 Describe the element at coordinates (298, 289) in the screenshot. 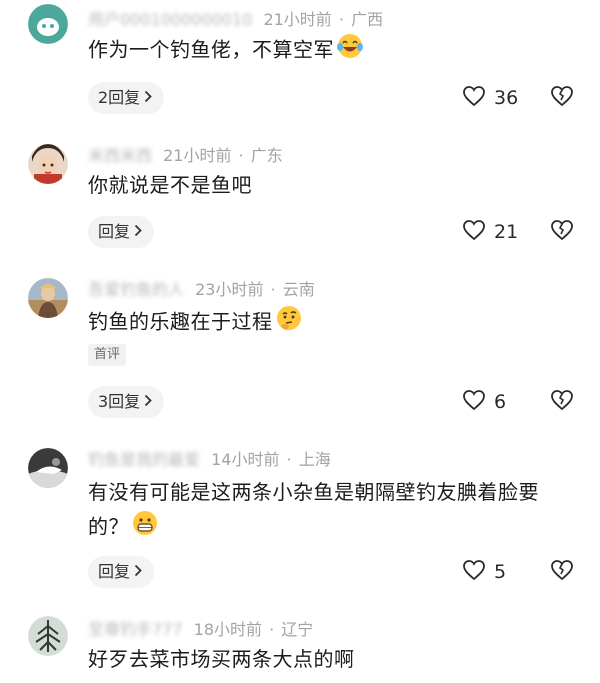

I see `comment-location: 云南` at that location.